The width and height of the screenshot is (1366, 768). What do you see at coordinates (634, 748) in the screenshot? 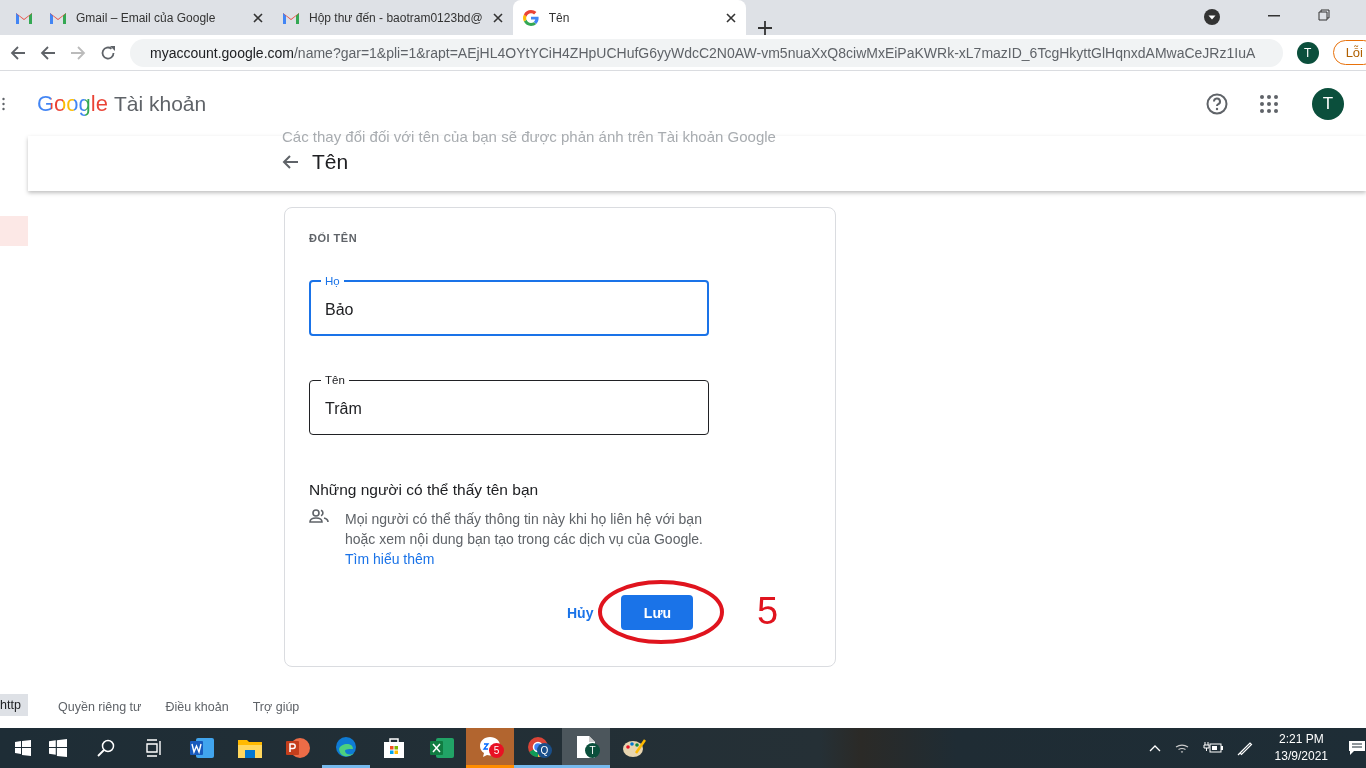
I see `paint-palette-icon` at bounding box center [634, 748].